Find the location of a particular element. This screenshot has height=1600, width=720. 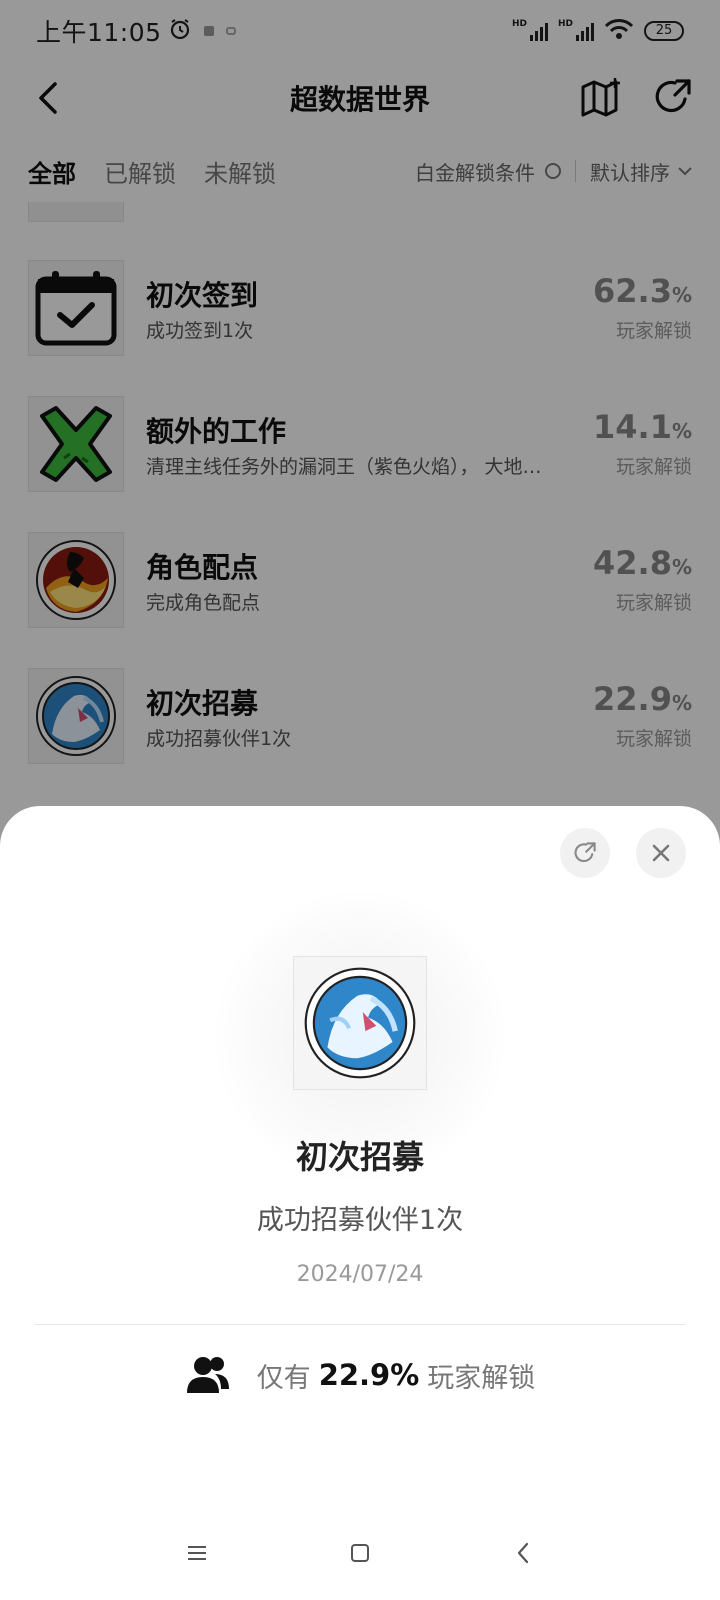

menu-button is located at coordinates (197, 1553).